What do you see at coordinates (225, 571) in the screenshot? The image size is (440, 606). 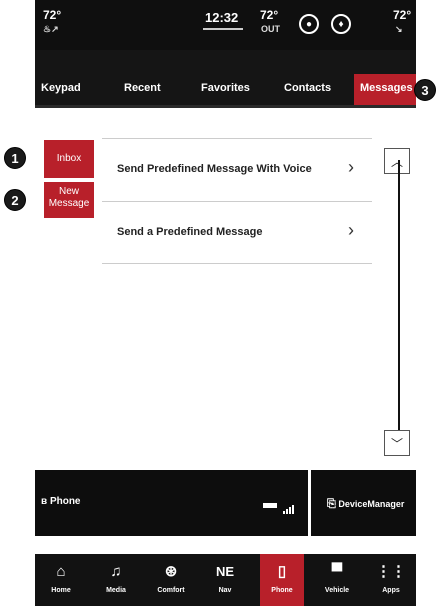 I see `compass-icon: NE` at bounding box center [225, 571].